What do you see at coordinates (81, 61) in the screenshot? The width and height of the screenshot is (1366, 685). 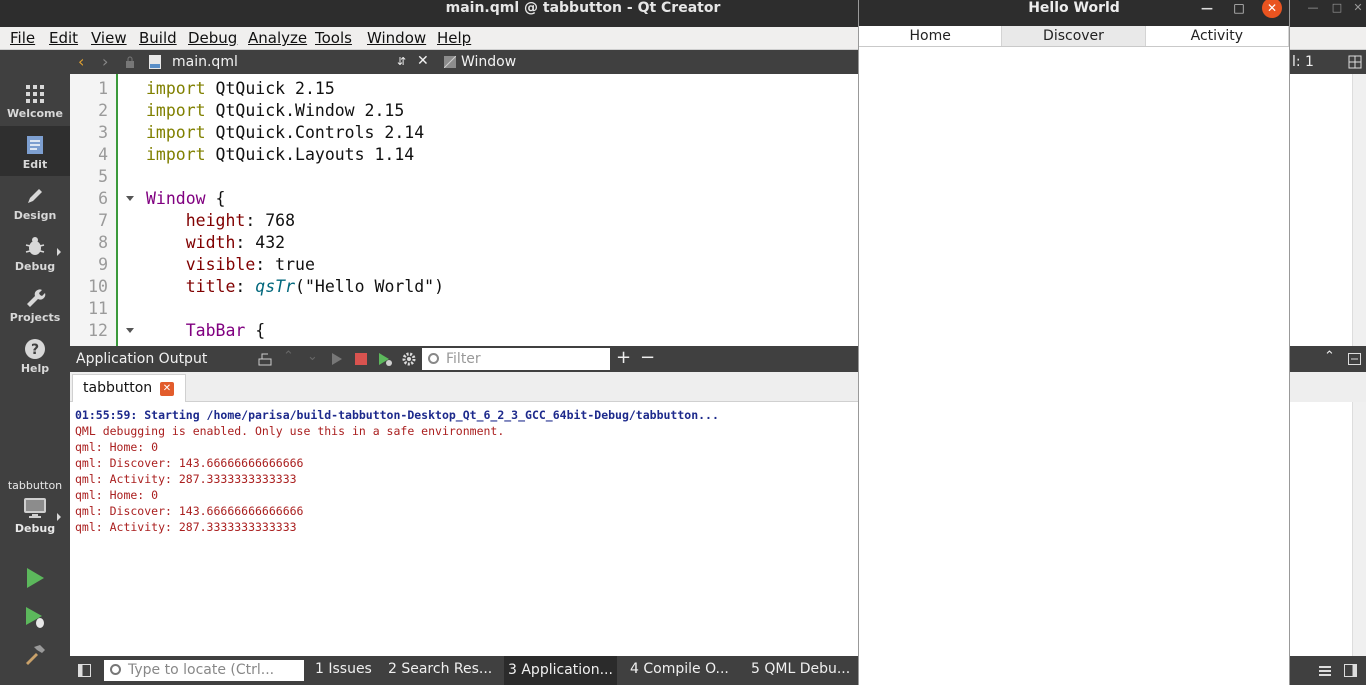 I see `navigate-back-icon: ‹` at bounding box center [81, 61].